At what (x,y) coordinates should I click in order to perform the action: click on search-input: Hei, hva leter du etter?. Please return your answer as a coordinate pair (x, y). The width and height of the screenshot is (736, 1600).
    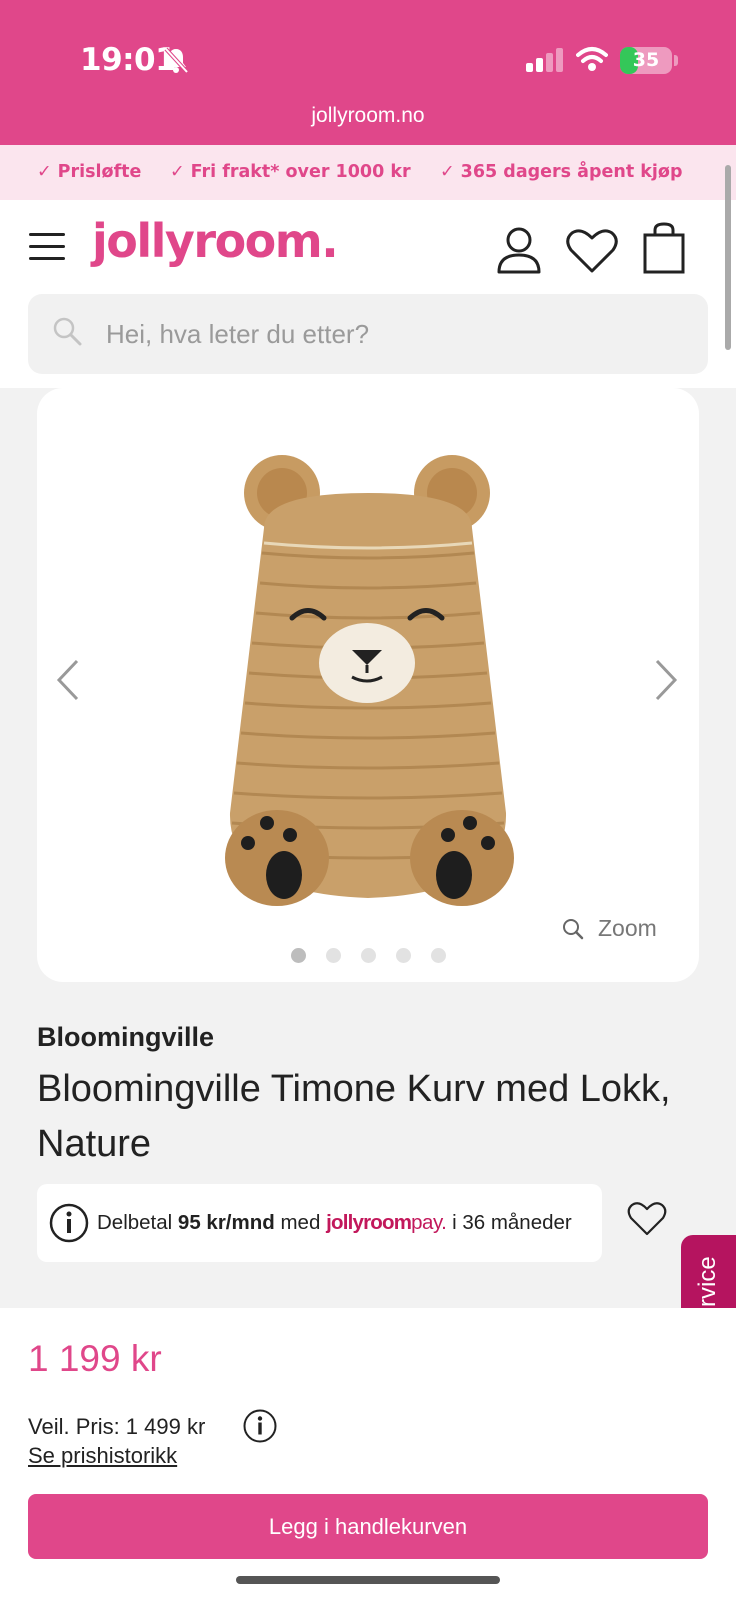
    Looking at the image, I should click on (368, 334).